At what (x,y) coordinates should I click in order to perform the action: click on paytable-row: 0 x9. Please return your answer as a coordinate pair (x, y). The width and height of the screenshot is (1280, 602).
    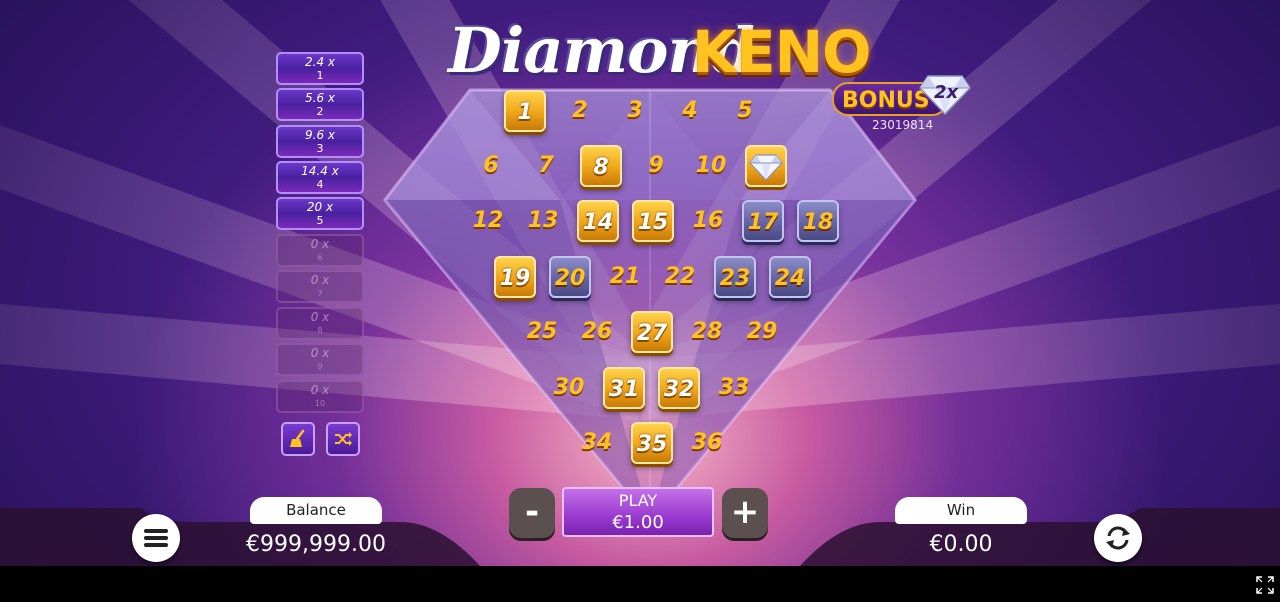
    Looking at the image, I should click on (320, 359).